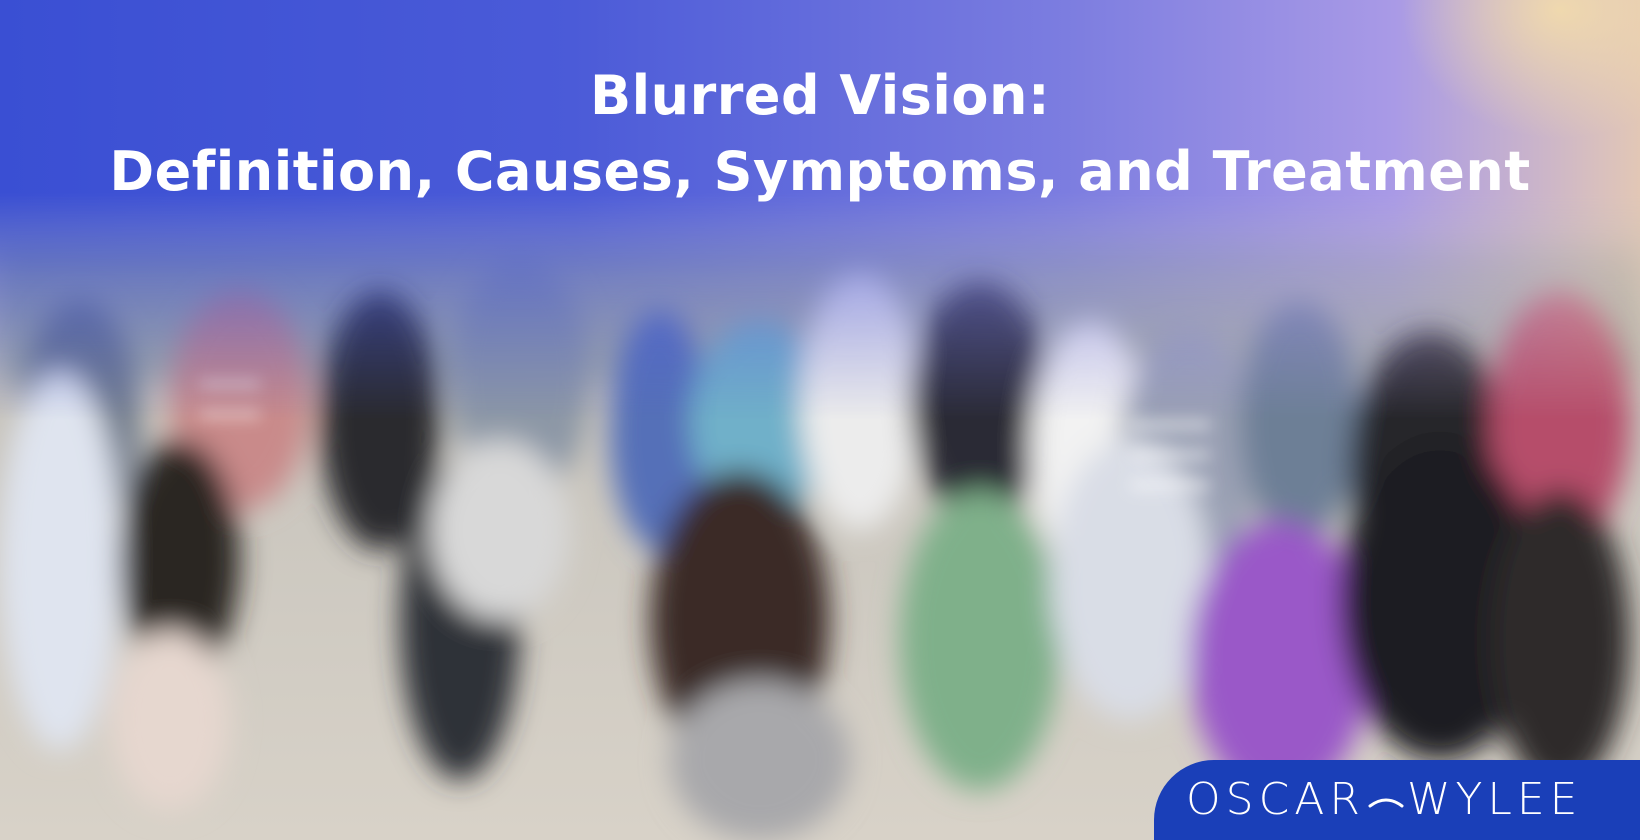  Describe the element at coordinates (820, 95) in the screenshot. I see `title-line-1: Blurred Vision:` at that location.